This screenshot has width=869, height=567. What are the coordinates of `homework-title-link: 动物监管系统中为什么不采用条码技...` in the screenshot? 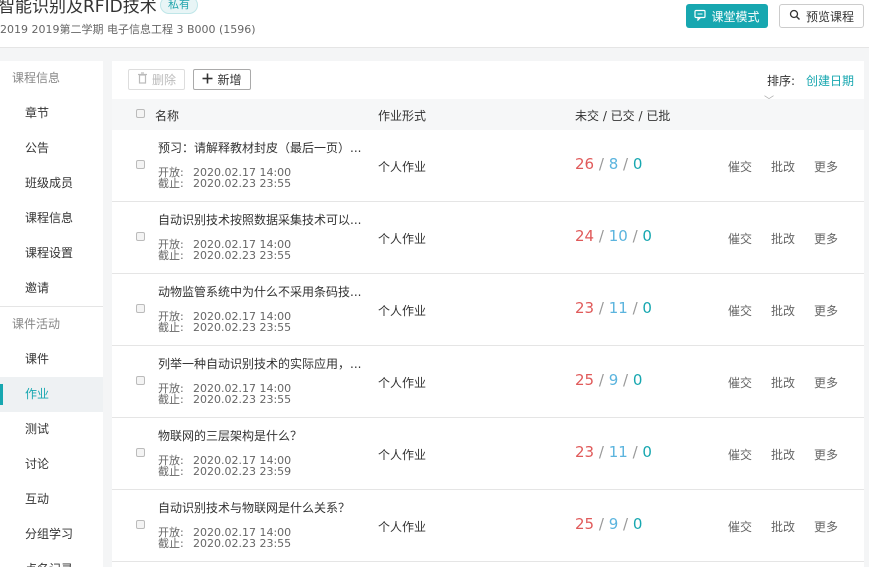 It's located at (269, 291).